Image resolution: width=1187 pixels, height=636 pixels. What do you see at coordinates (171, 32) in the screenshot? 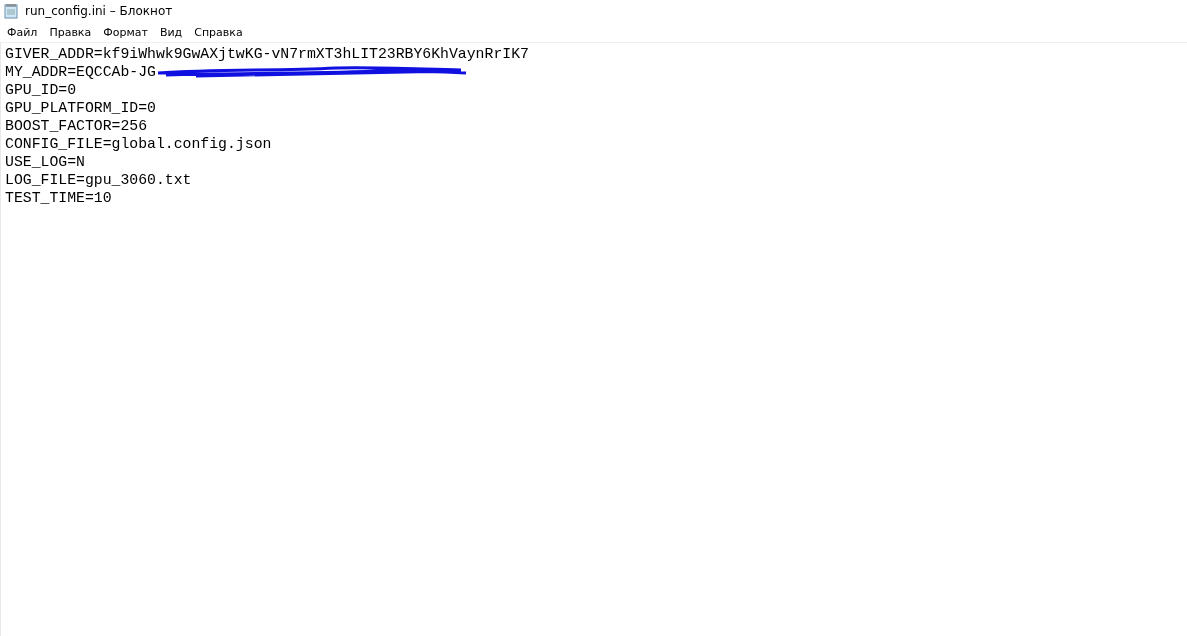
I see `menu-item: Вид` at bounding box center [171, 32].